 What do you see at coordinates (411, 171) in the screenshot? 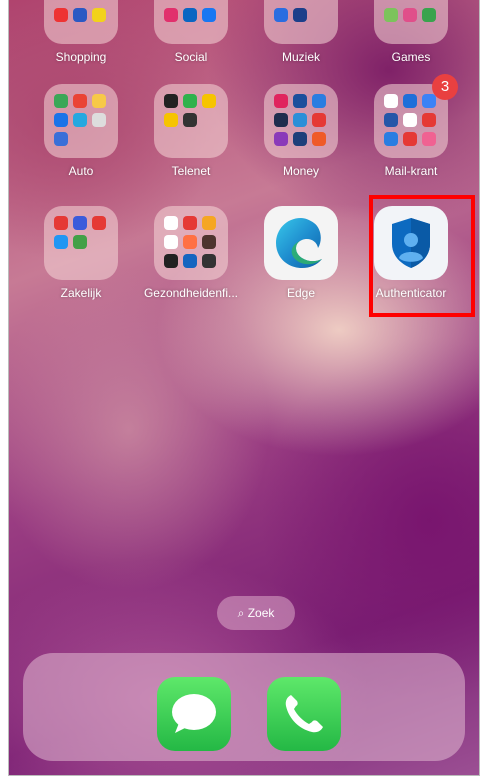
I see `folder-label: Mail-krant` at bounding box center [411, 171].